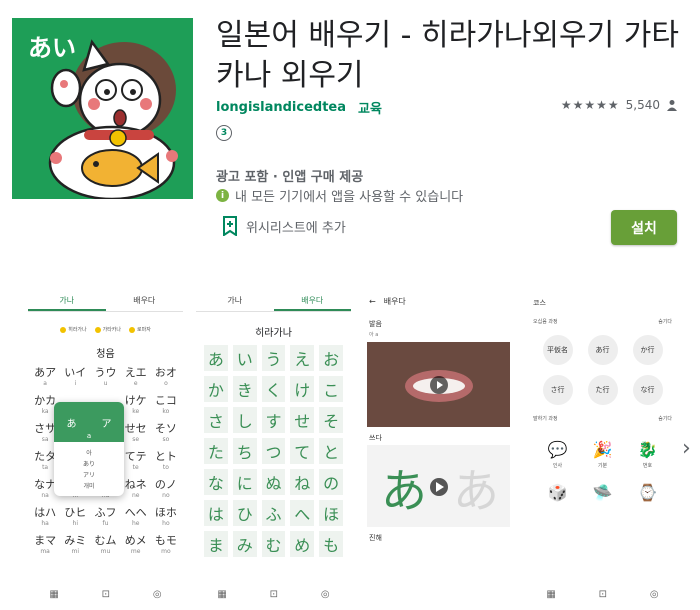  I want to click on kana-cell: とト to, so click(166, 462).